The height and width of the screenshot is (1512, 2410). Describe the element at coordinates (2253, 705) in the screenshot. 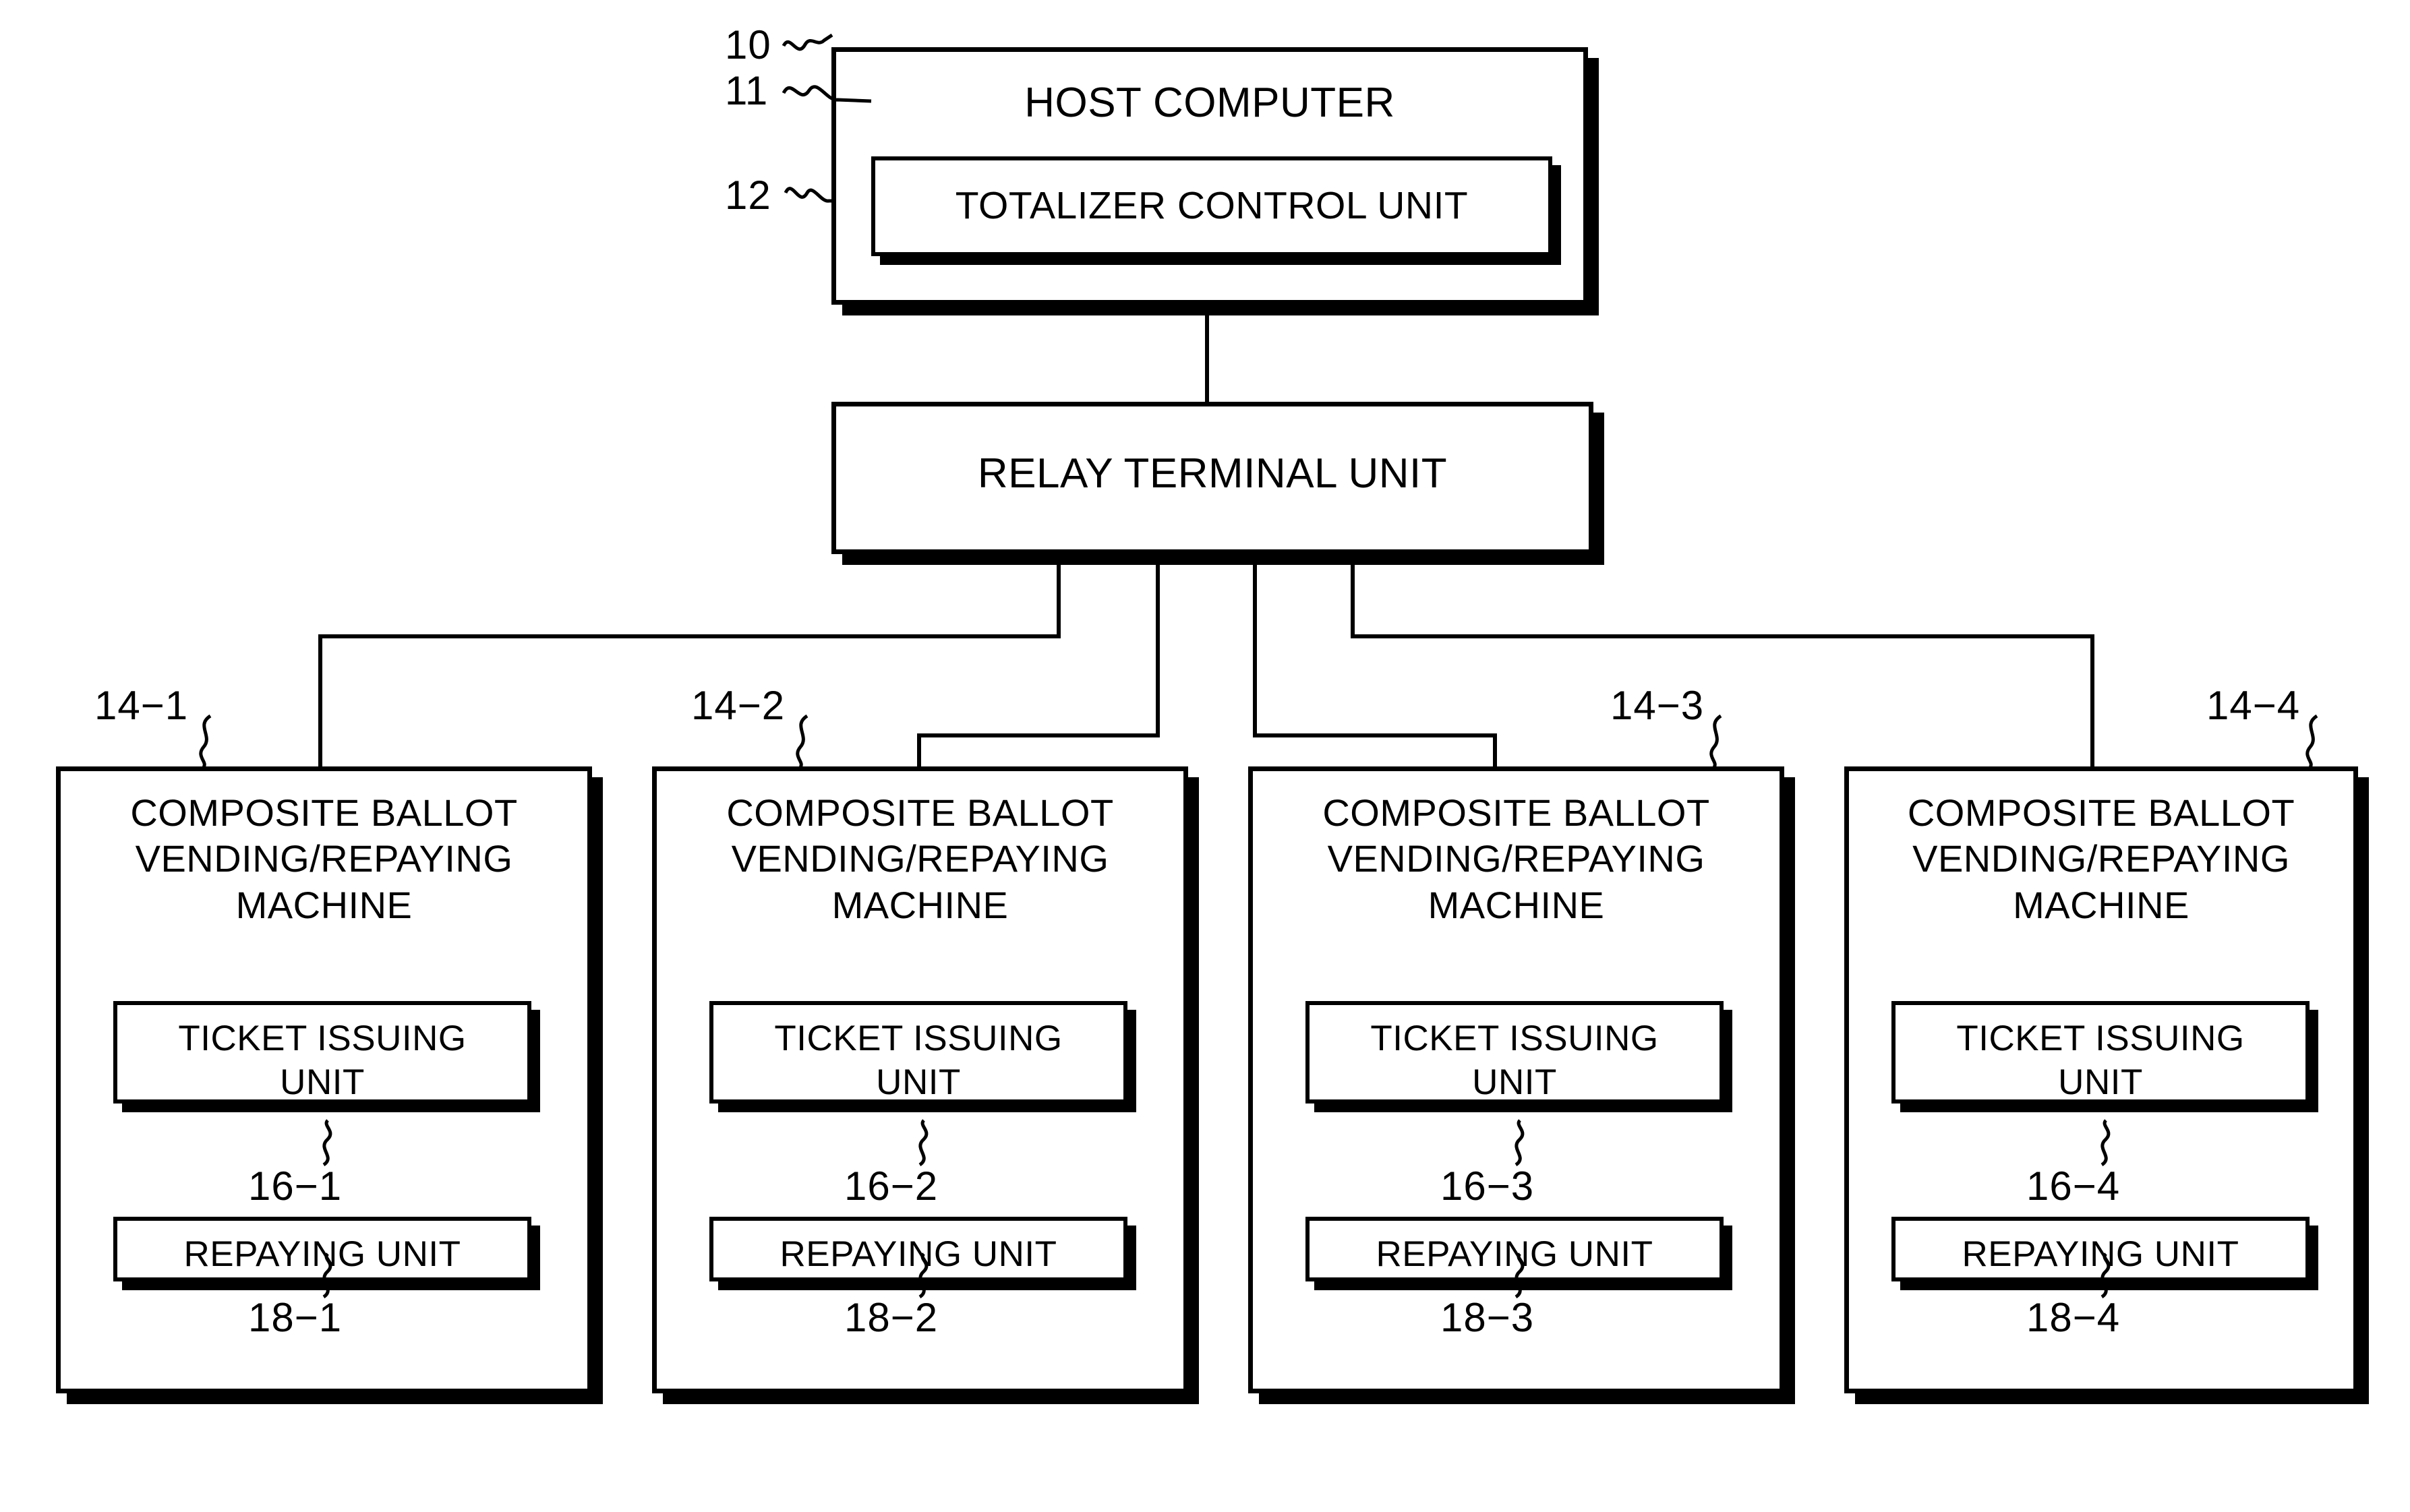

I see `ref-14-4-label: 14−4` at that location.